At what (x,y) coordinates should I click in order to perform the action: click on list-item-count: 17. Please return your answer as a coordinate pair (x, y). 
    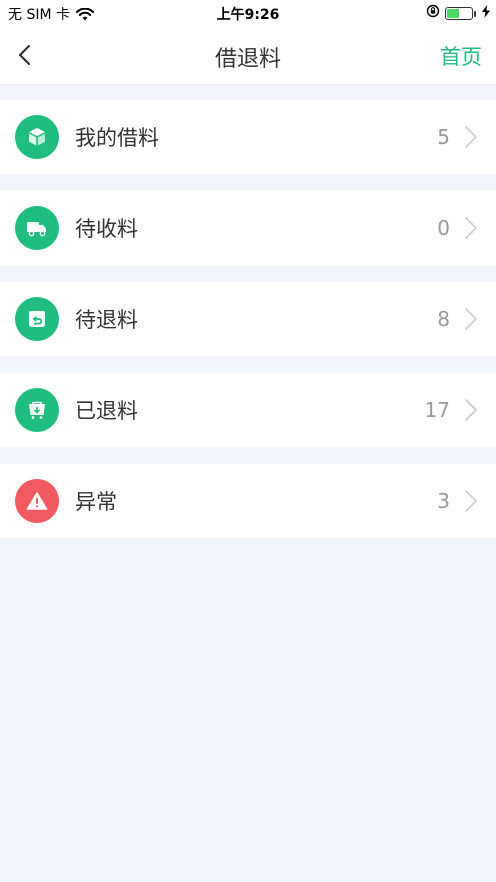
    Looking at the image, I should click on (437, 410).